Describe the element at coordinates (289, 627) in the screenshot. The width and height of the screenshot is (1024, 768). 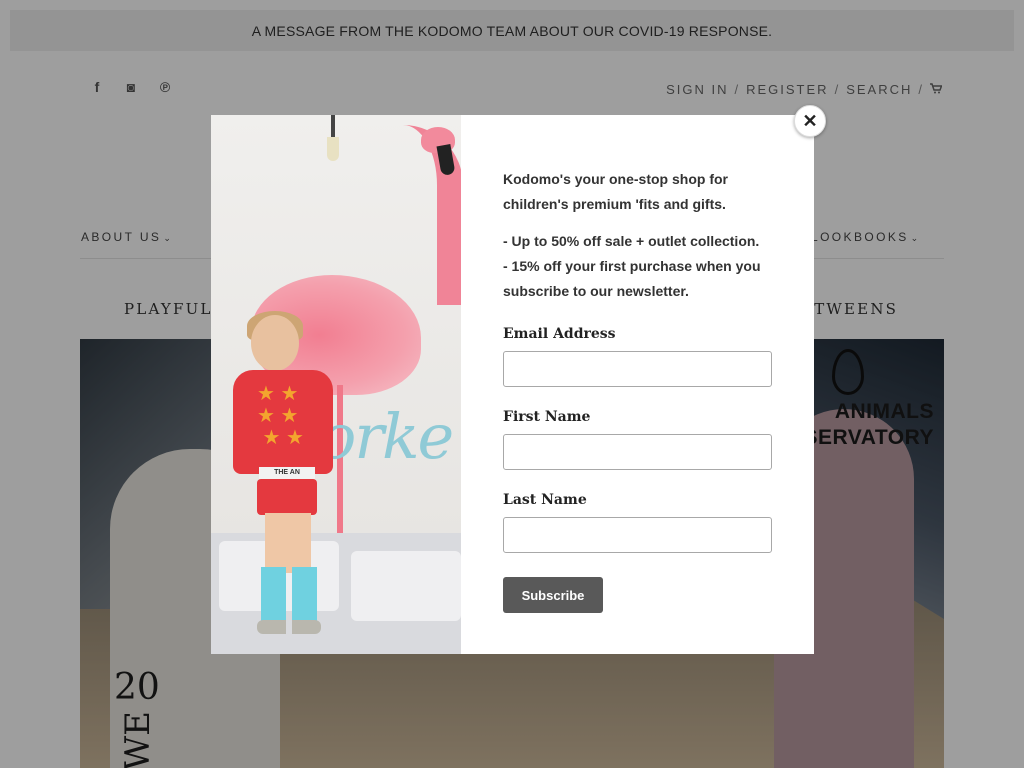
I see `photo-child-shoes` at that location.